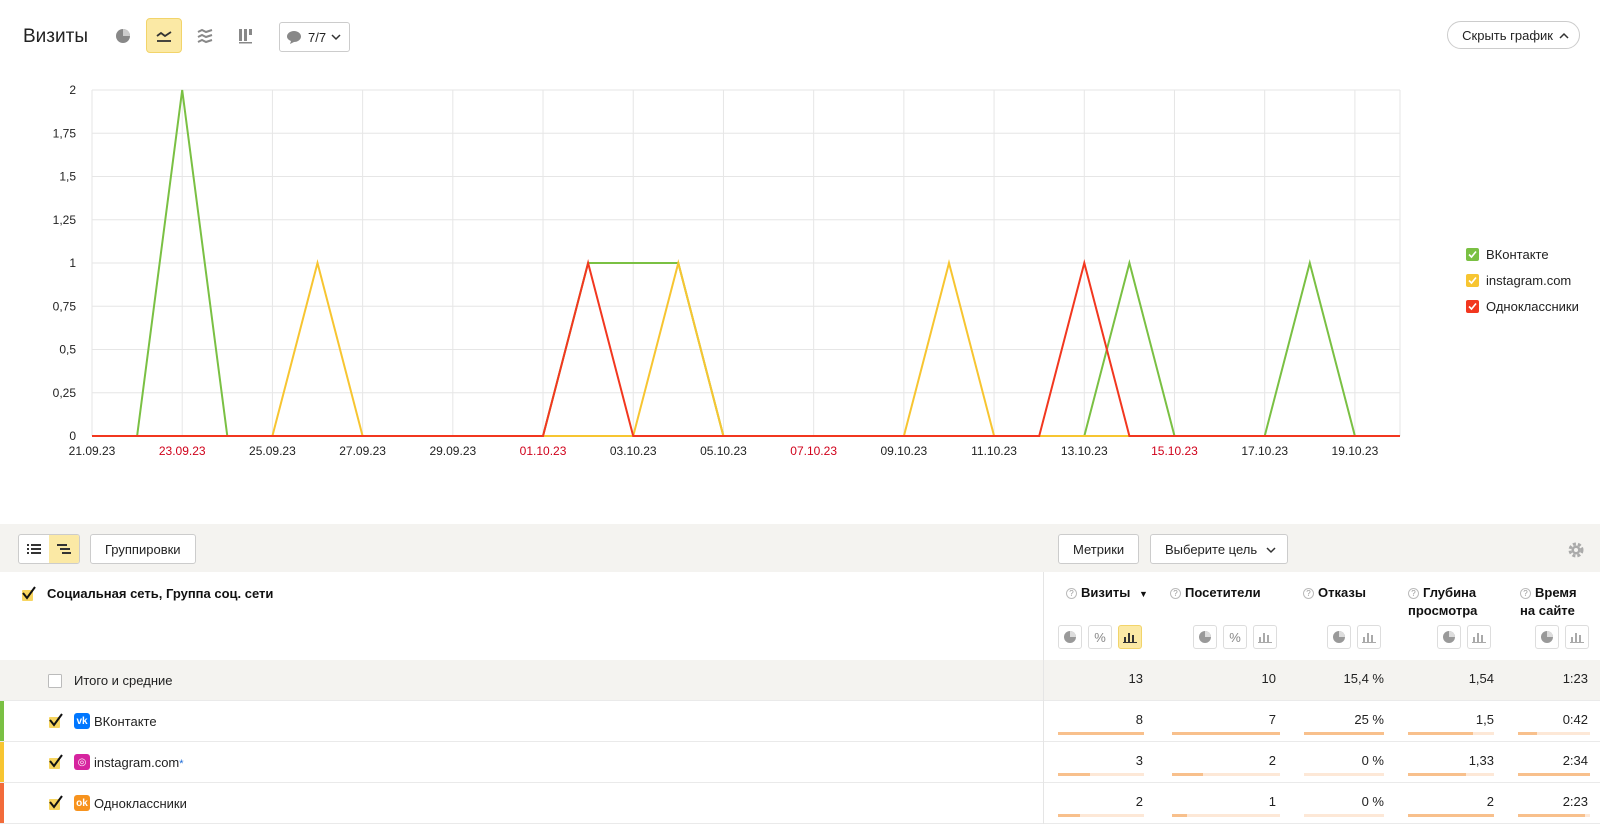 Image resolution: width=1600 pixels, height=833 pixels. What do you see at coordinates (1099, 549) in the screenshot?
I see `metrics-button: Метрики` at bounding box center [1099, 549].